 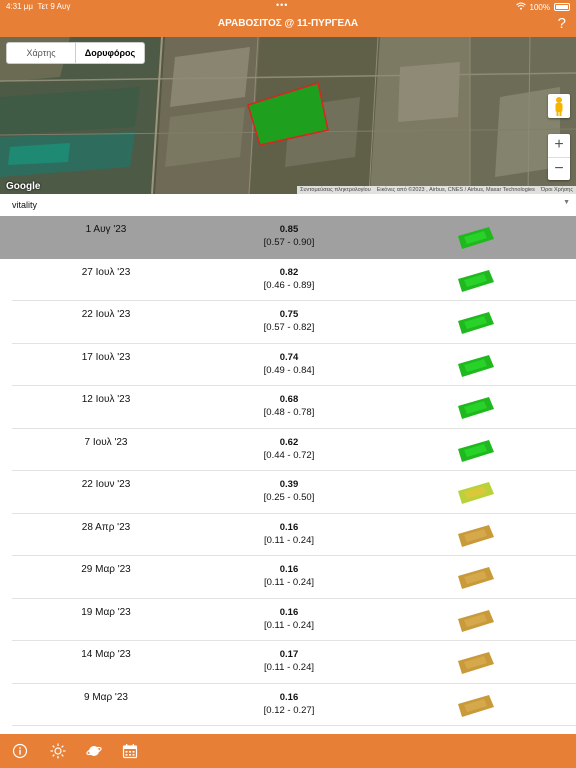 What do you see at coordinates (559, 106) in the screenshot?
I see `street-view-pegman-icon` at bounding box center [559, 106].